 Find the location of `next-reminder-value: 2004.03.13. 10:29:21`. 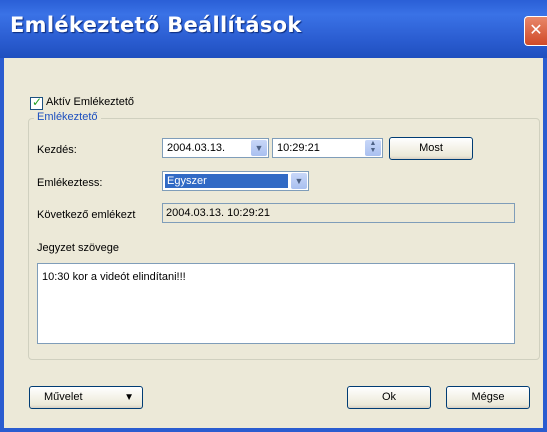

next-reminder-value: 2004.03.13. 10:29:21 is located at coordinates (218, 213).